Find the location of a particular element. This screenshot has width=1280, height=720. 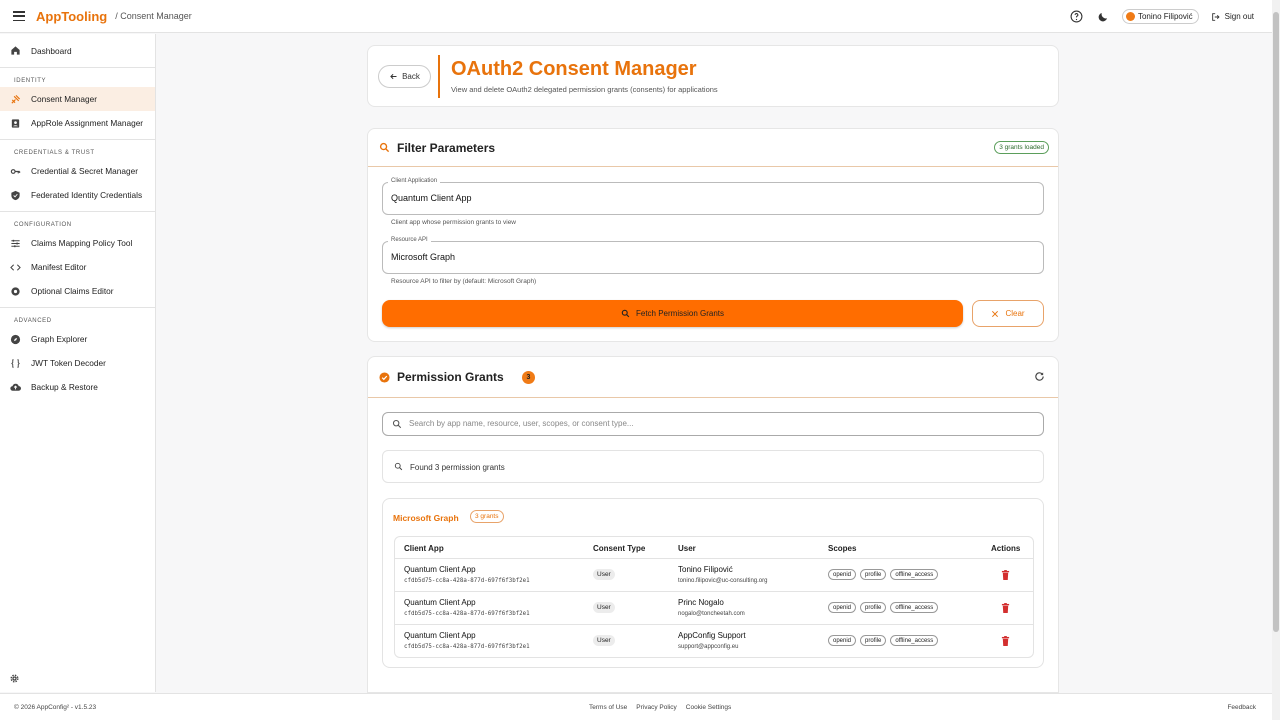

sidebar-item-approle: AppRole Assignment Manager is located at coordinates (77, 123).